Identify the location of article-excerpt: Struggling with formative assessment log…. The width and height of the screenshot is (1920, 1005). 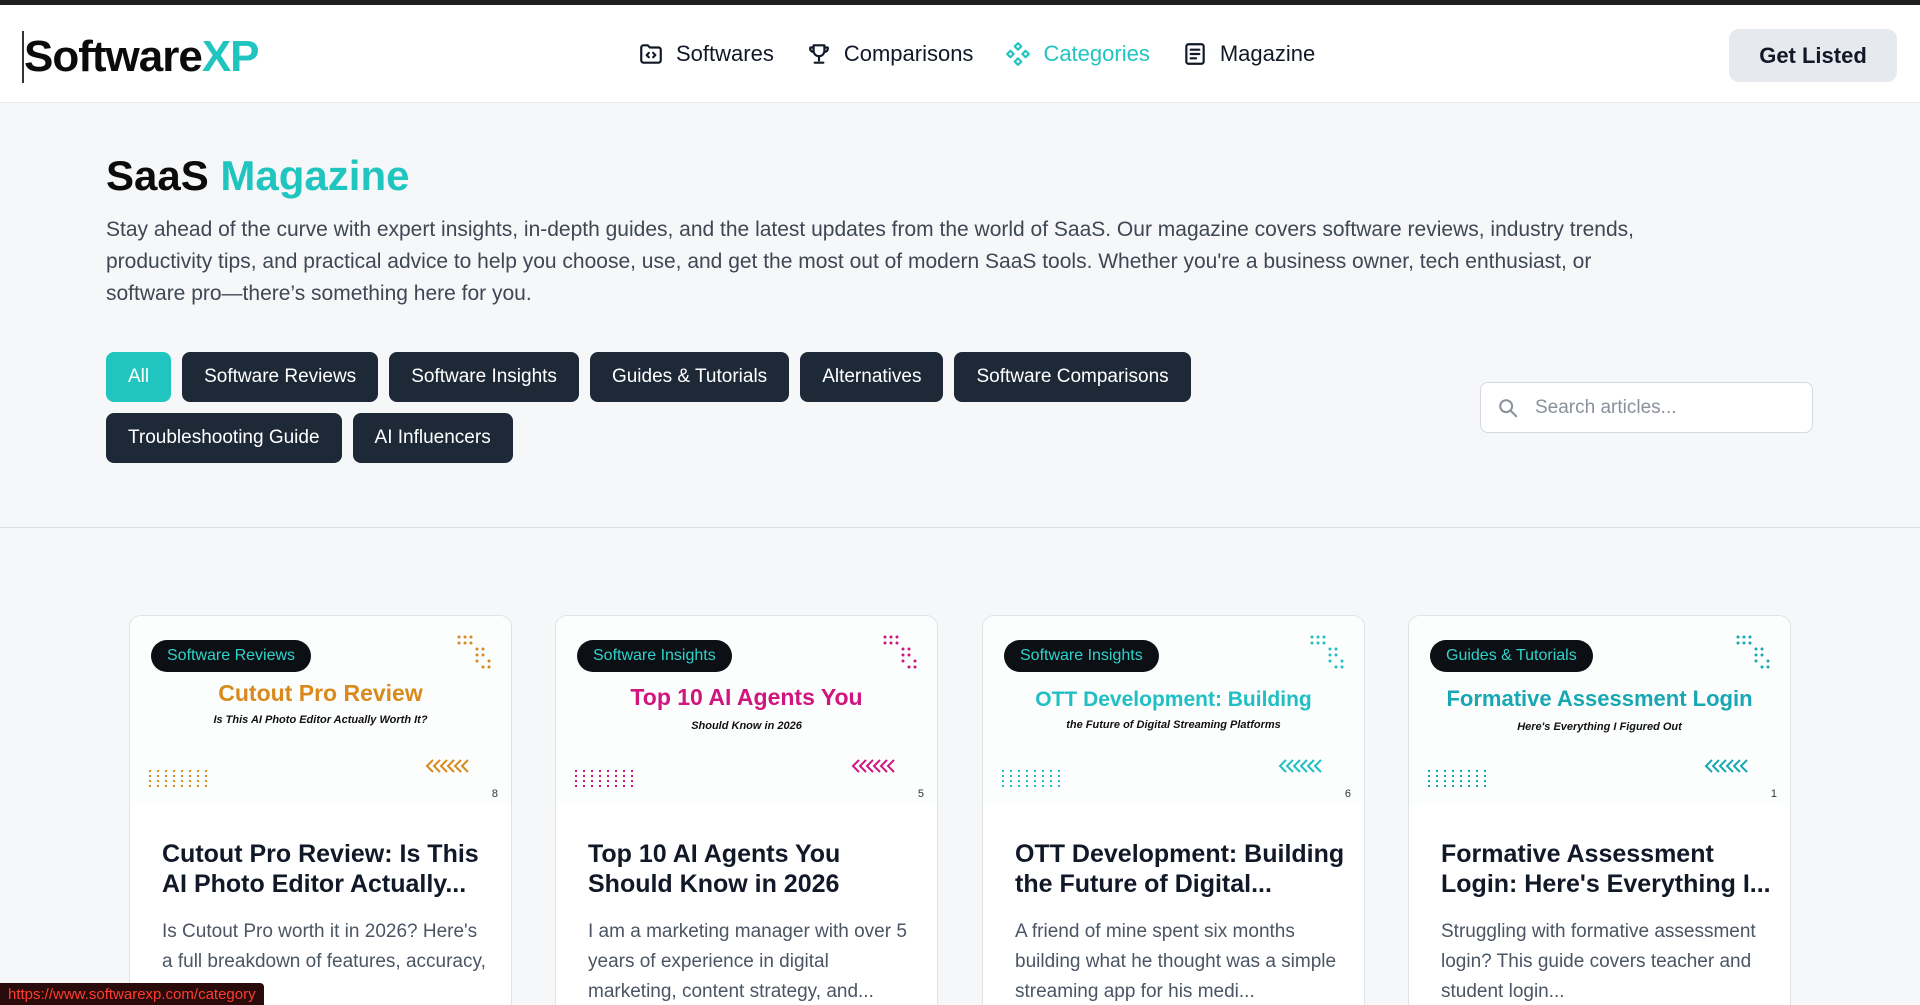
(1598, 961).